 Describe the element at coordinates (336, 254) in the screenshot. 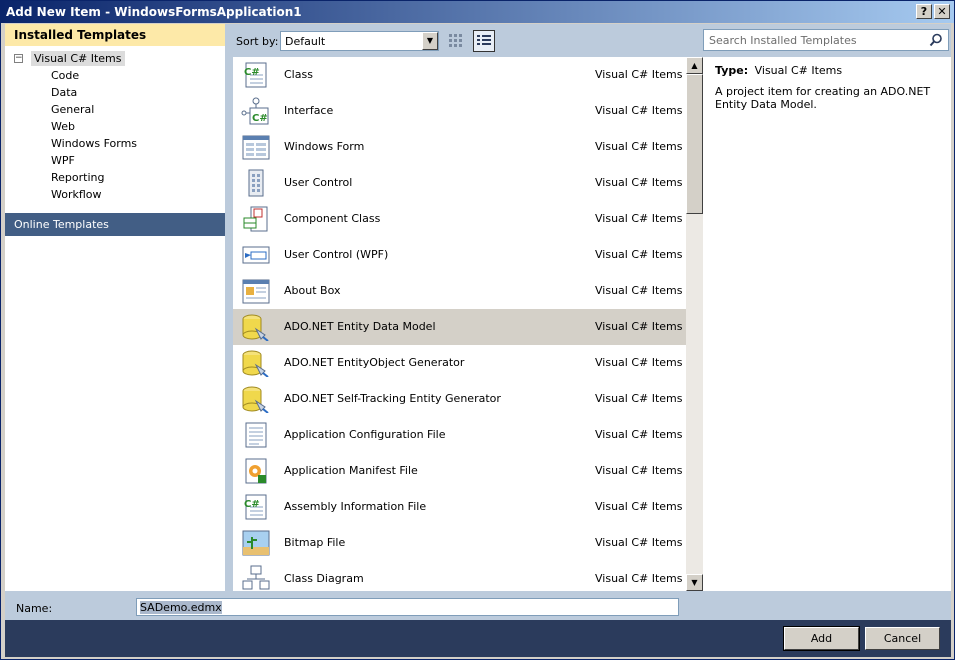

I see `template-name: User Control (WPF)` at that location.